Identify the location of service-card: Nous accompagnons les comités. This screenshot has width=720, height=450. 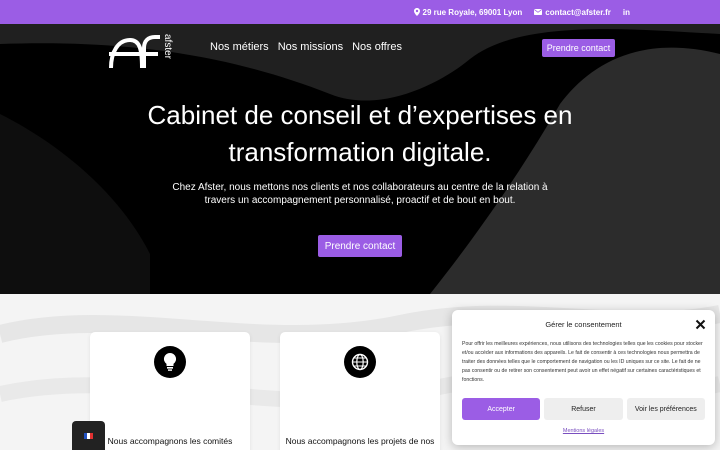
(170, 391).